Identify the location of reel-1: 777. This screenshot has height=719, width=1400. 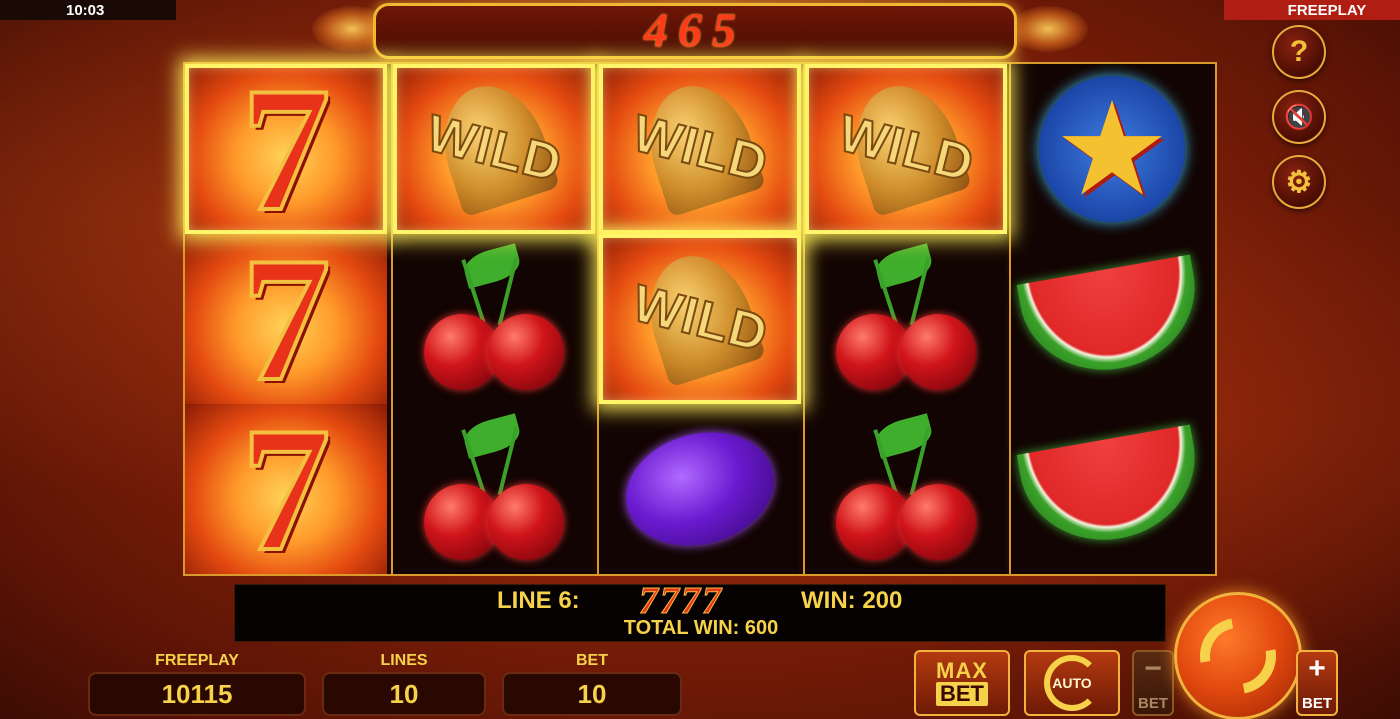
(286, 319).